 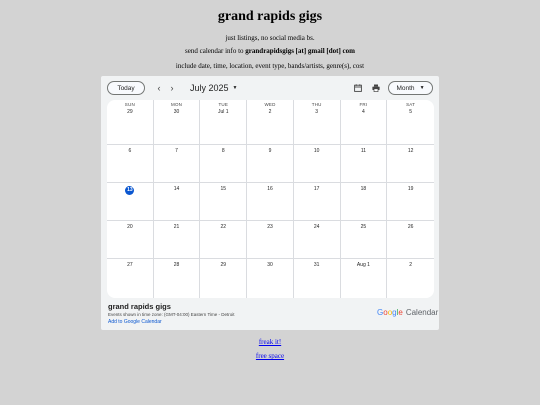 I want to click on today-button: Today, so click(x=126, y=88).